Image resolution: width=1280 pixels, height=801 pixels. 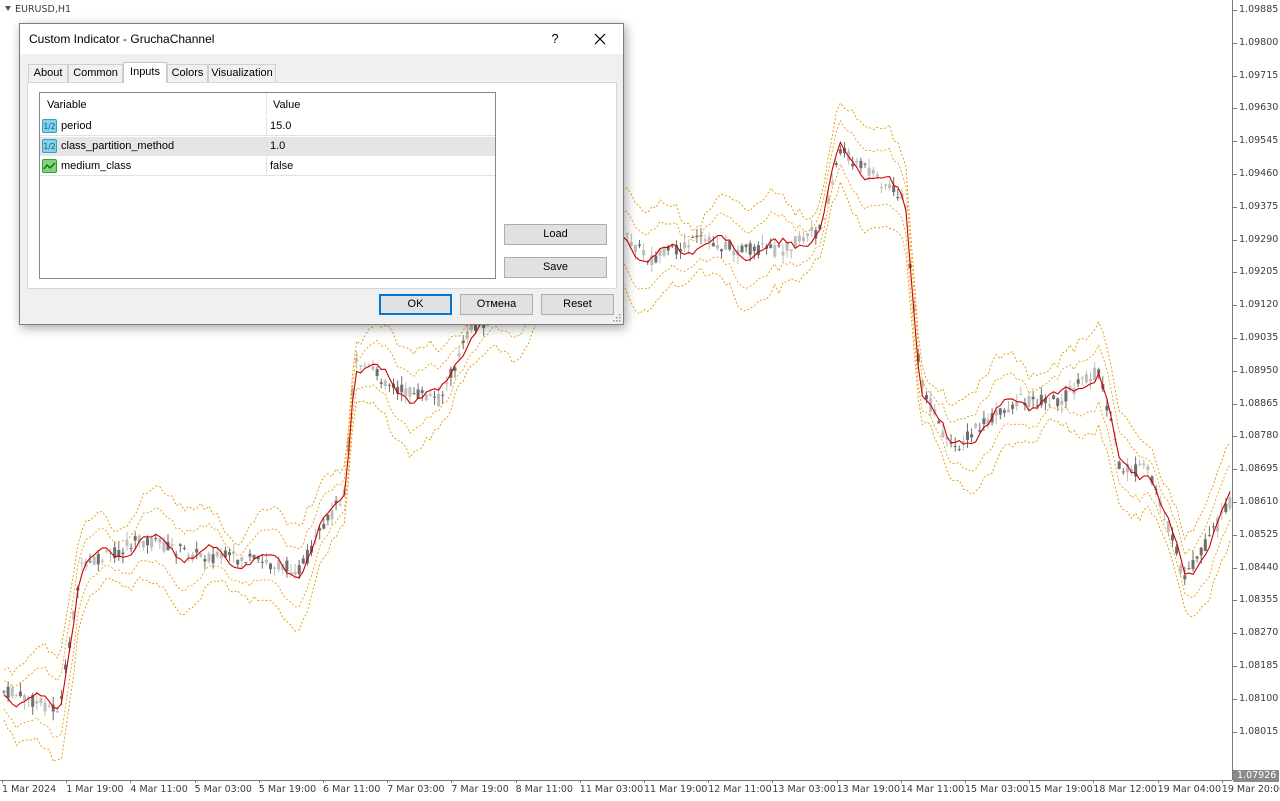 I want to click on dialog-titlebar: Custom Indicator - GruchaChannel ?, so click(x=321, y=39).